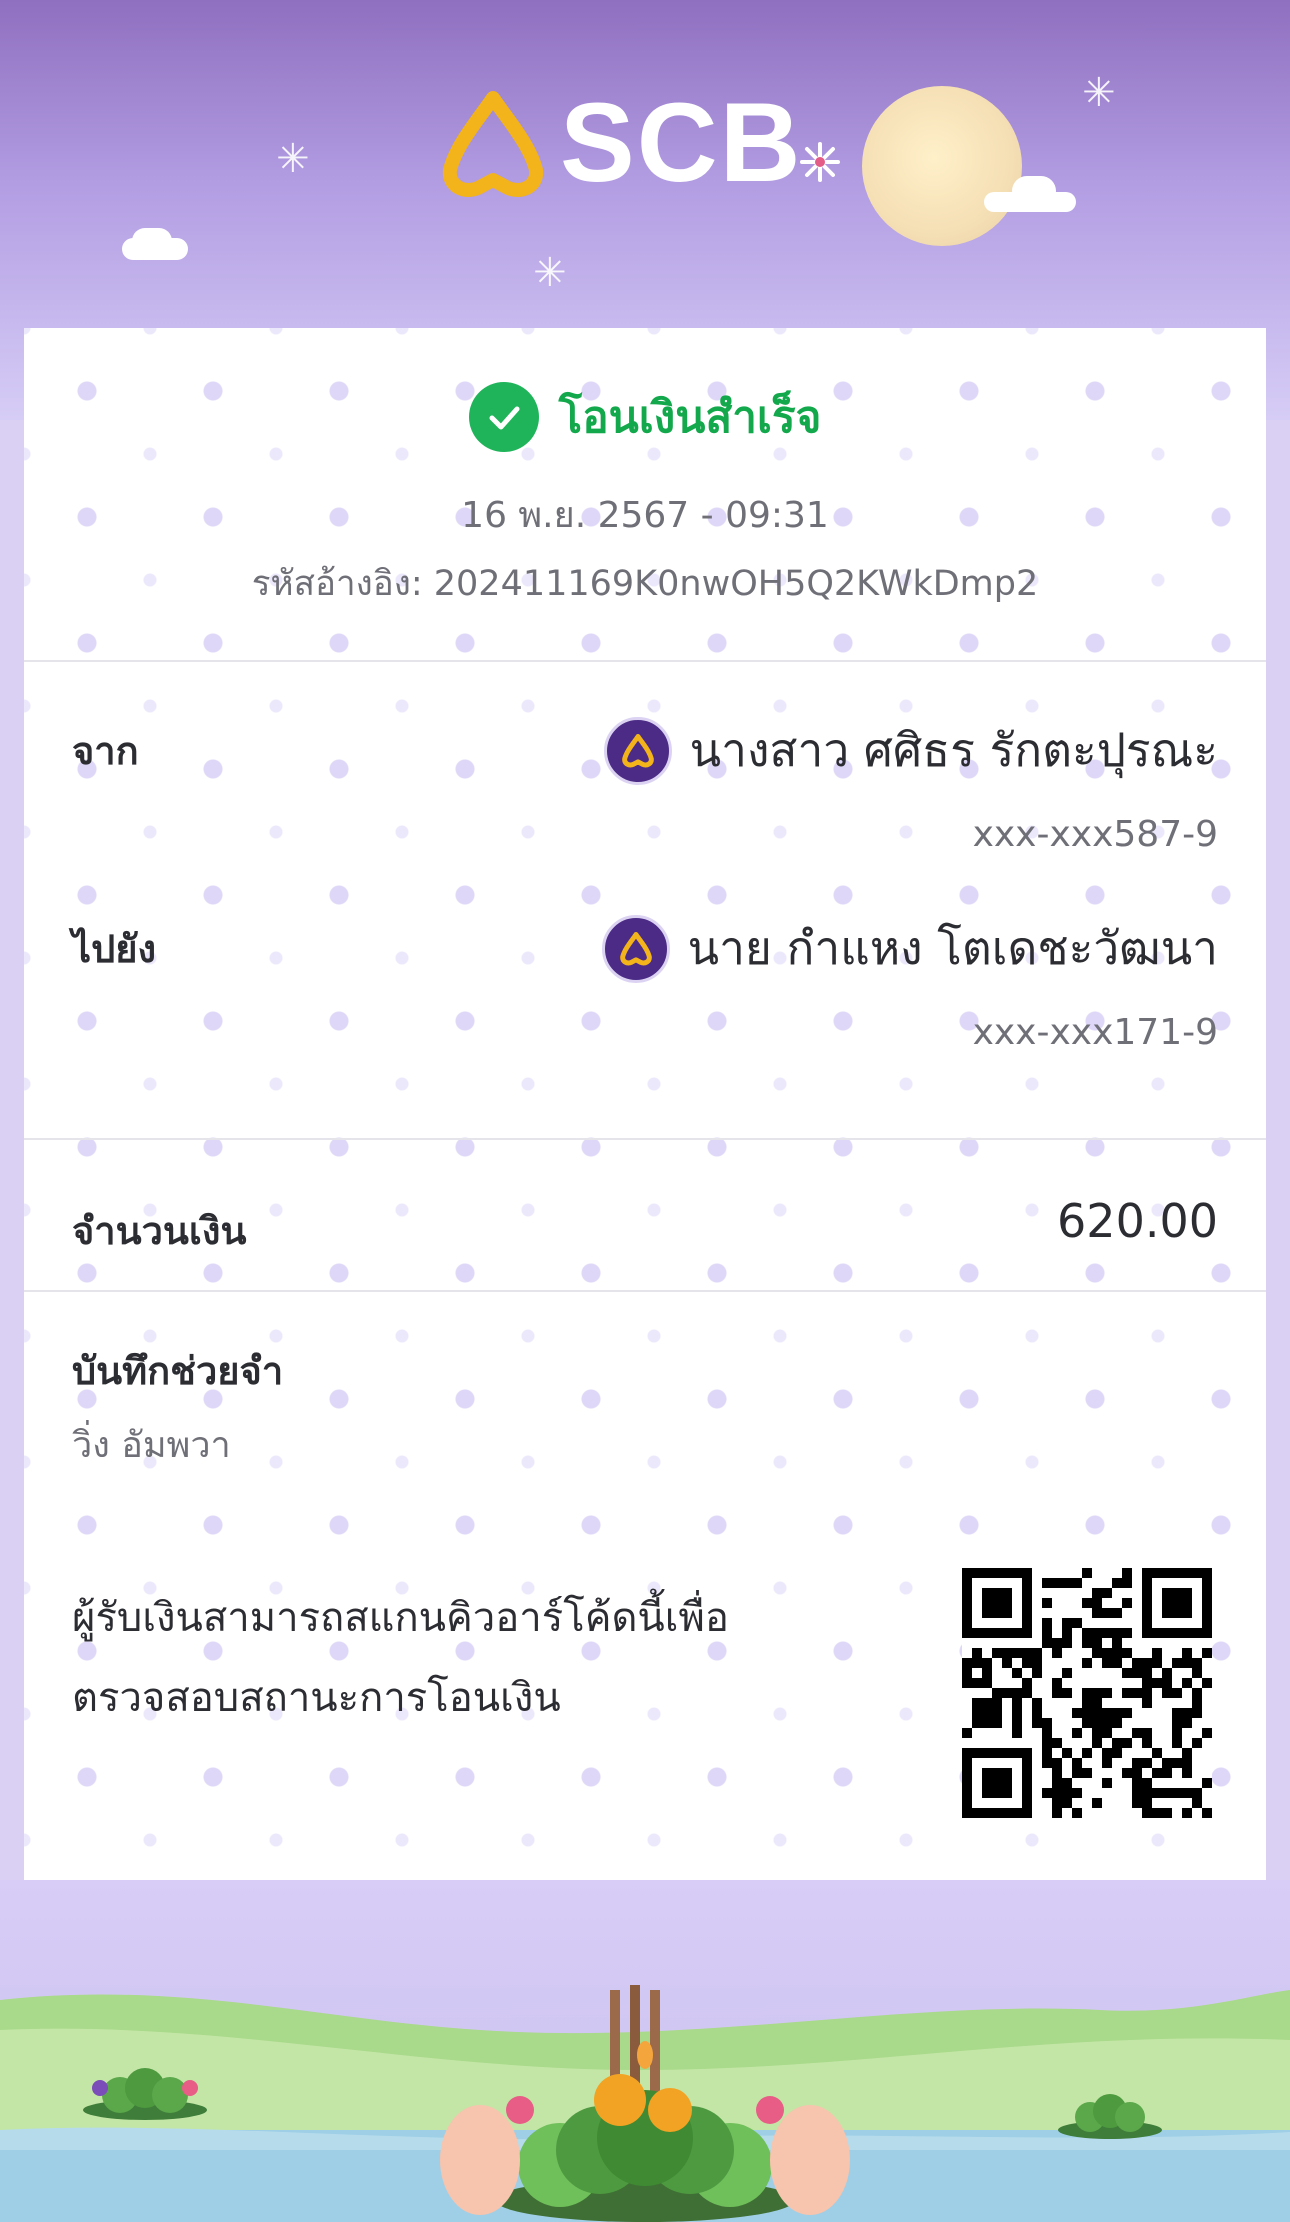  I want to click on receiver: นาย กำแหง โตเดชะวัฒนา, so click(909, 948).